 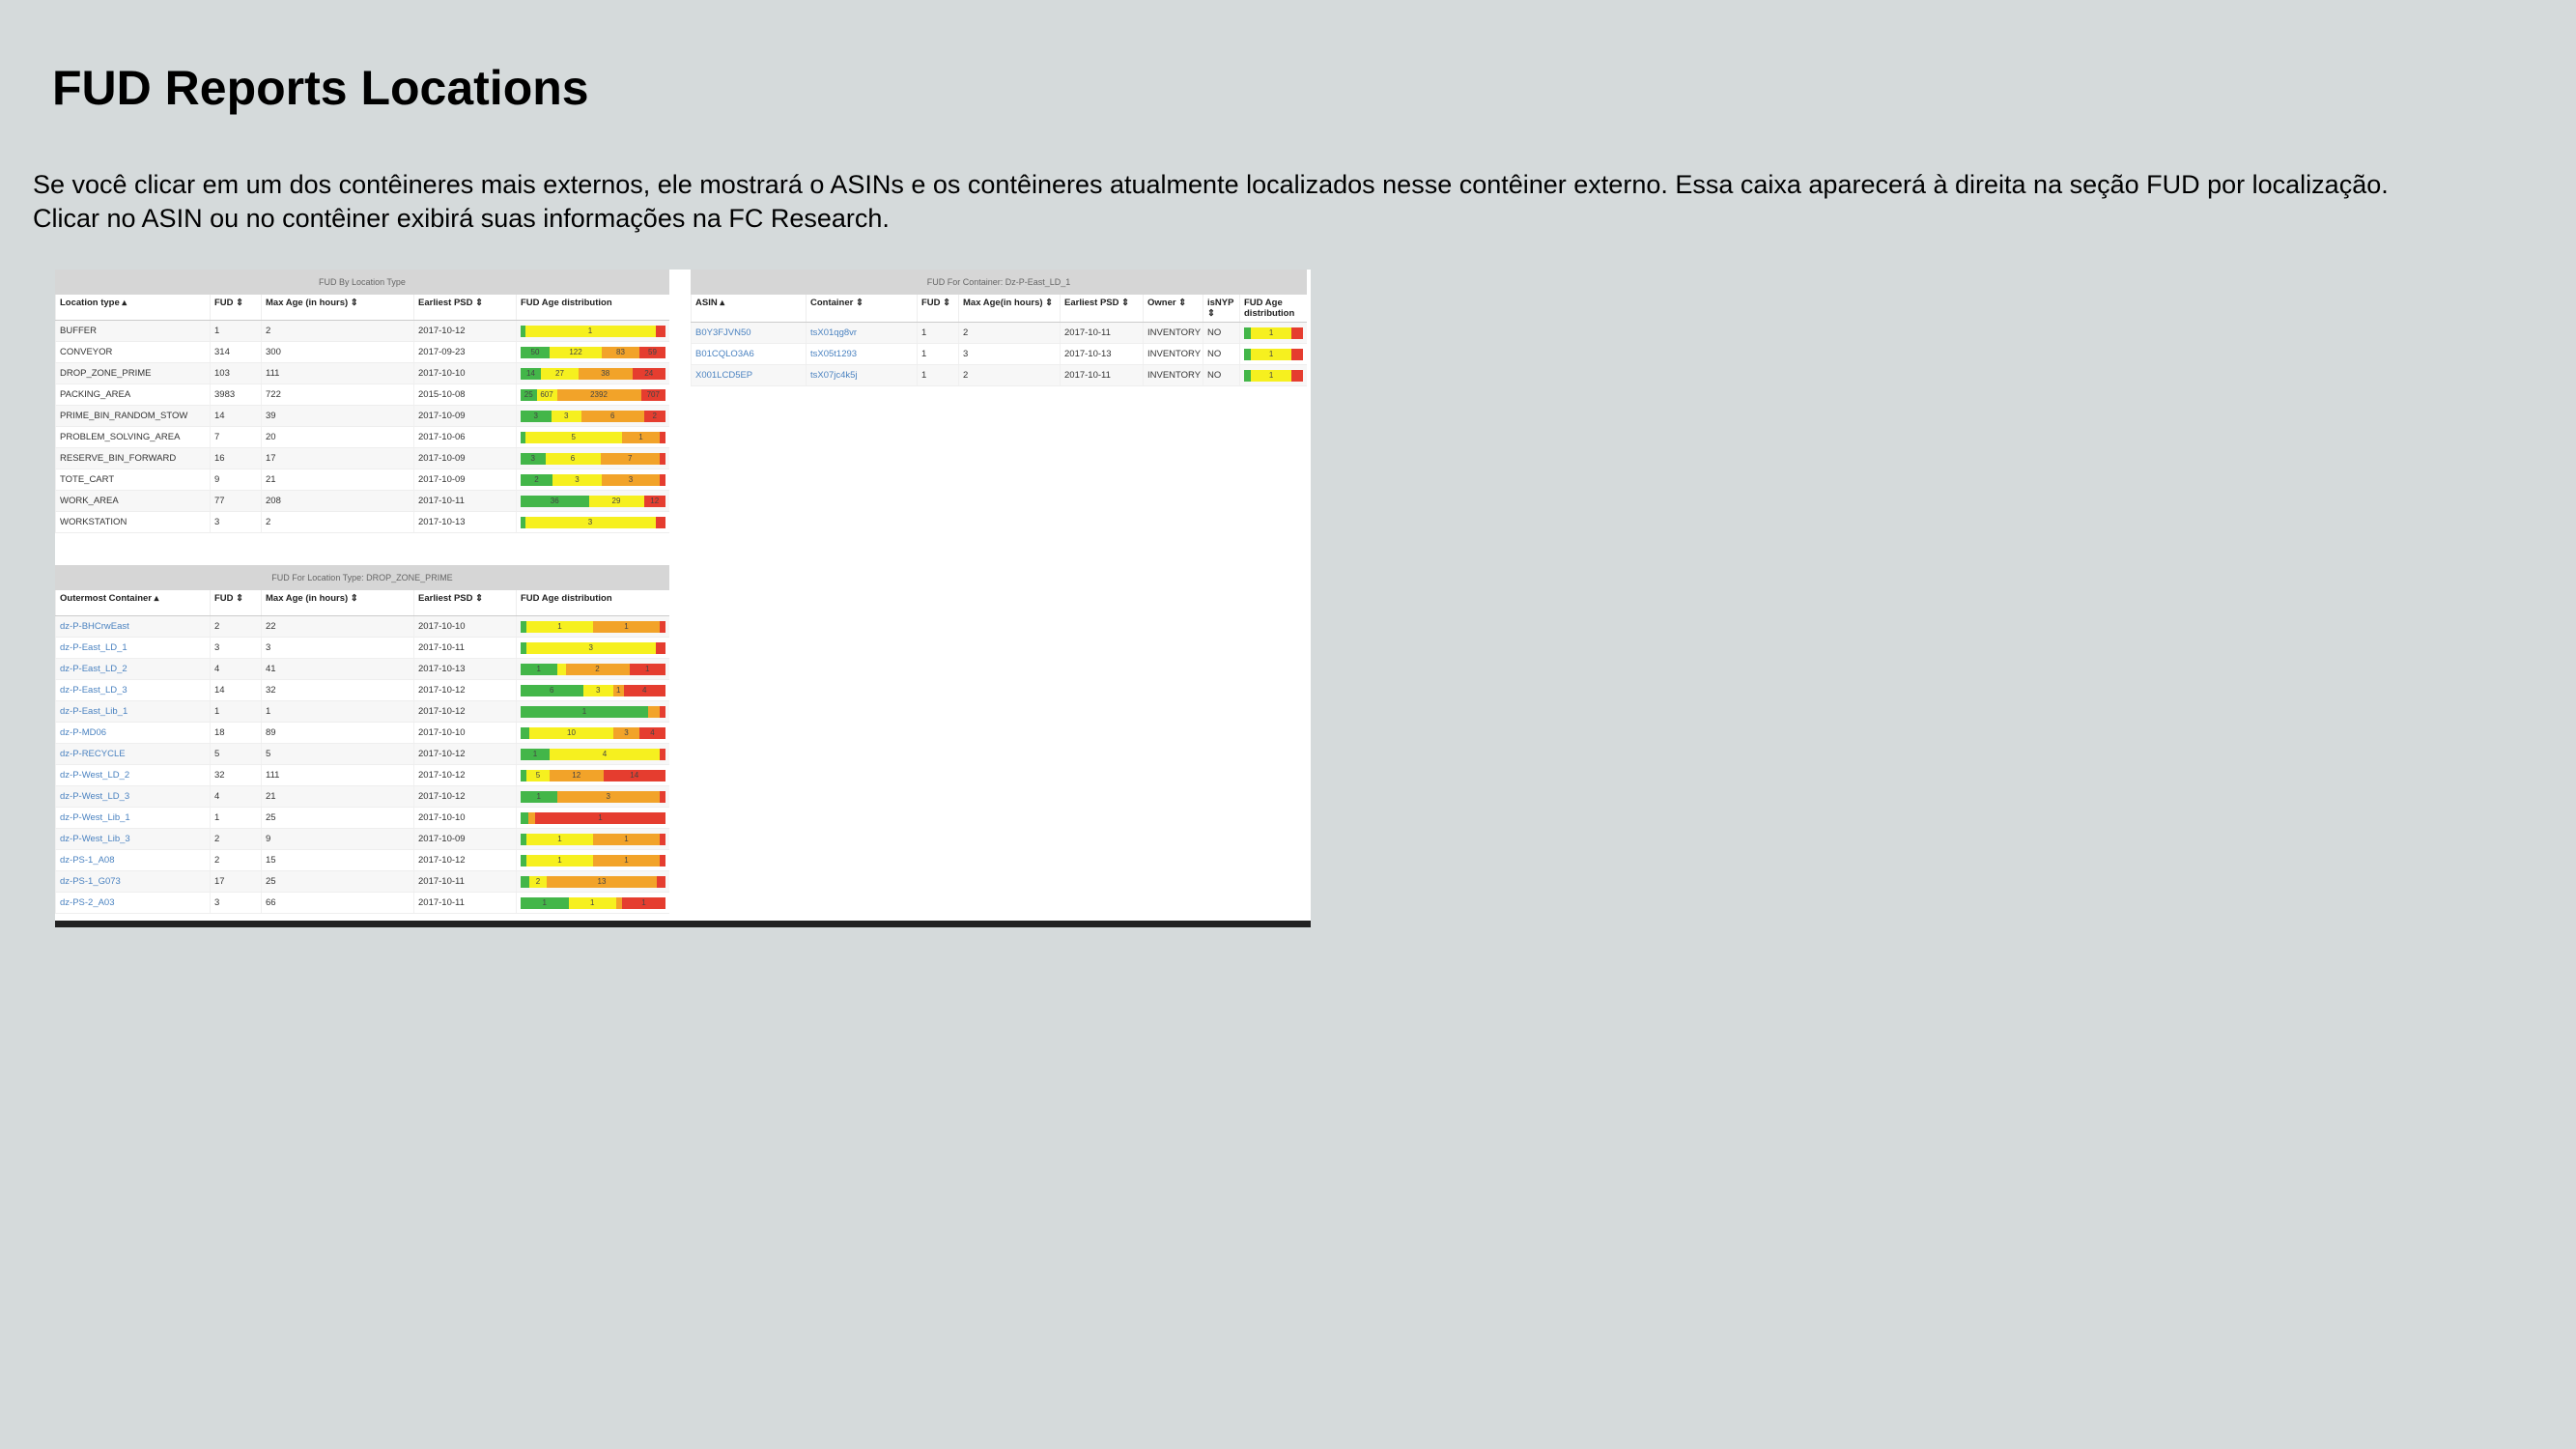 What do you see at coordinates (133, 711) in the screenshot?
I see `cell-link: dz-P-East_Lib_1` at bounding box center [133, 711].